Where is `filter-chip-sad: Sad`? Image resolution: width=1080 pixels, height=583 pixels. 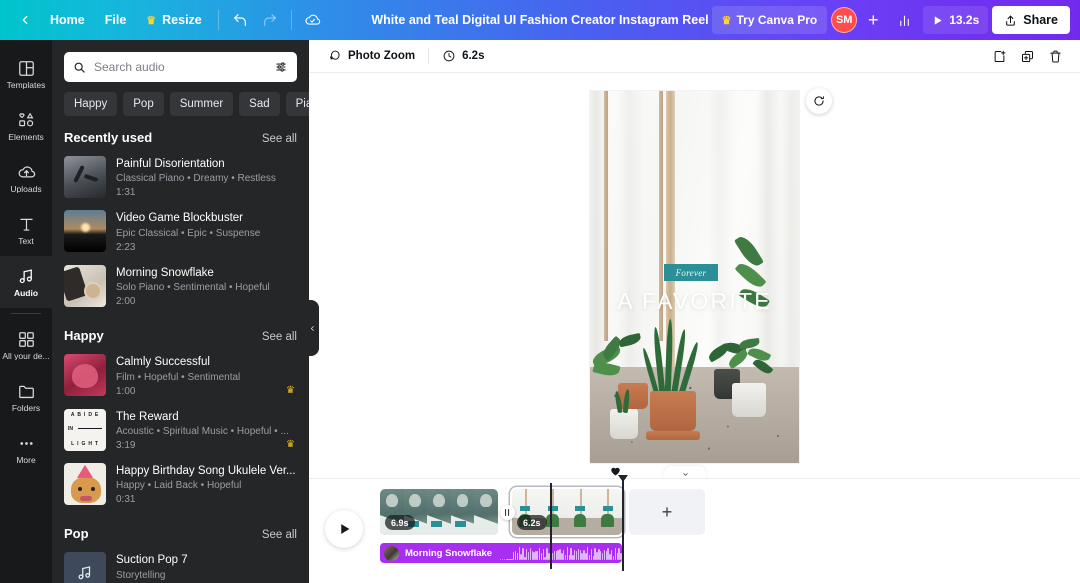
filter-chip-sad: Sad is located at coordinates (259, 104).